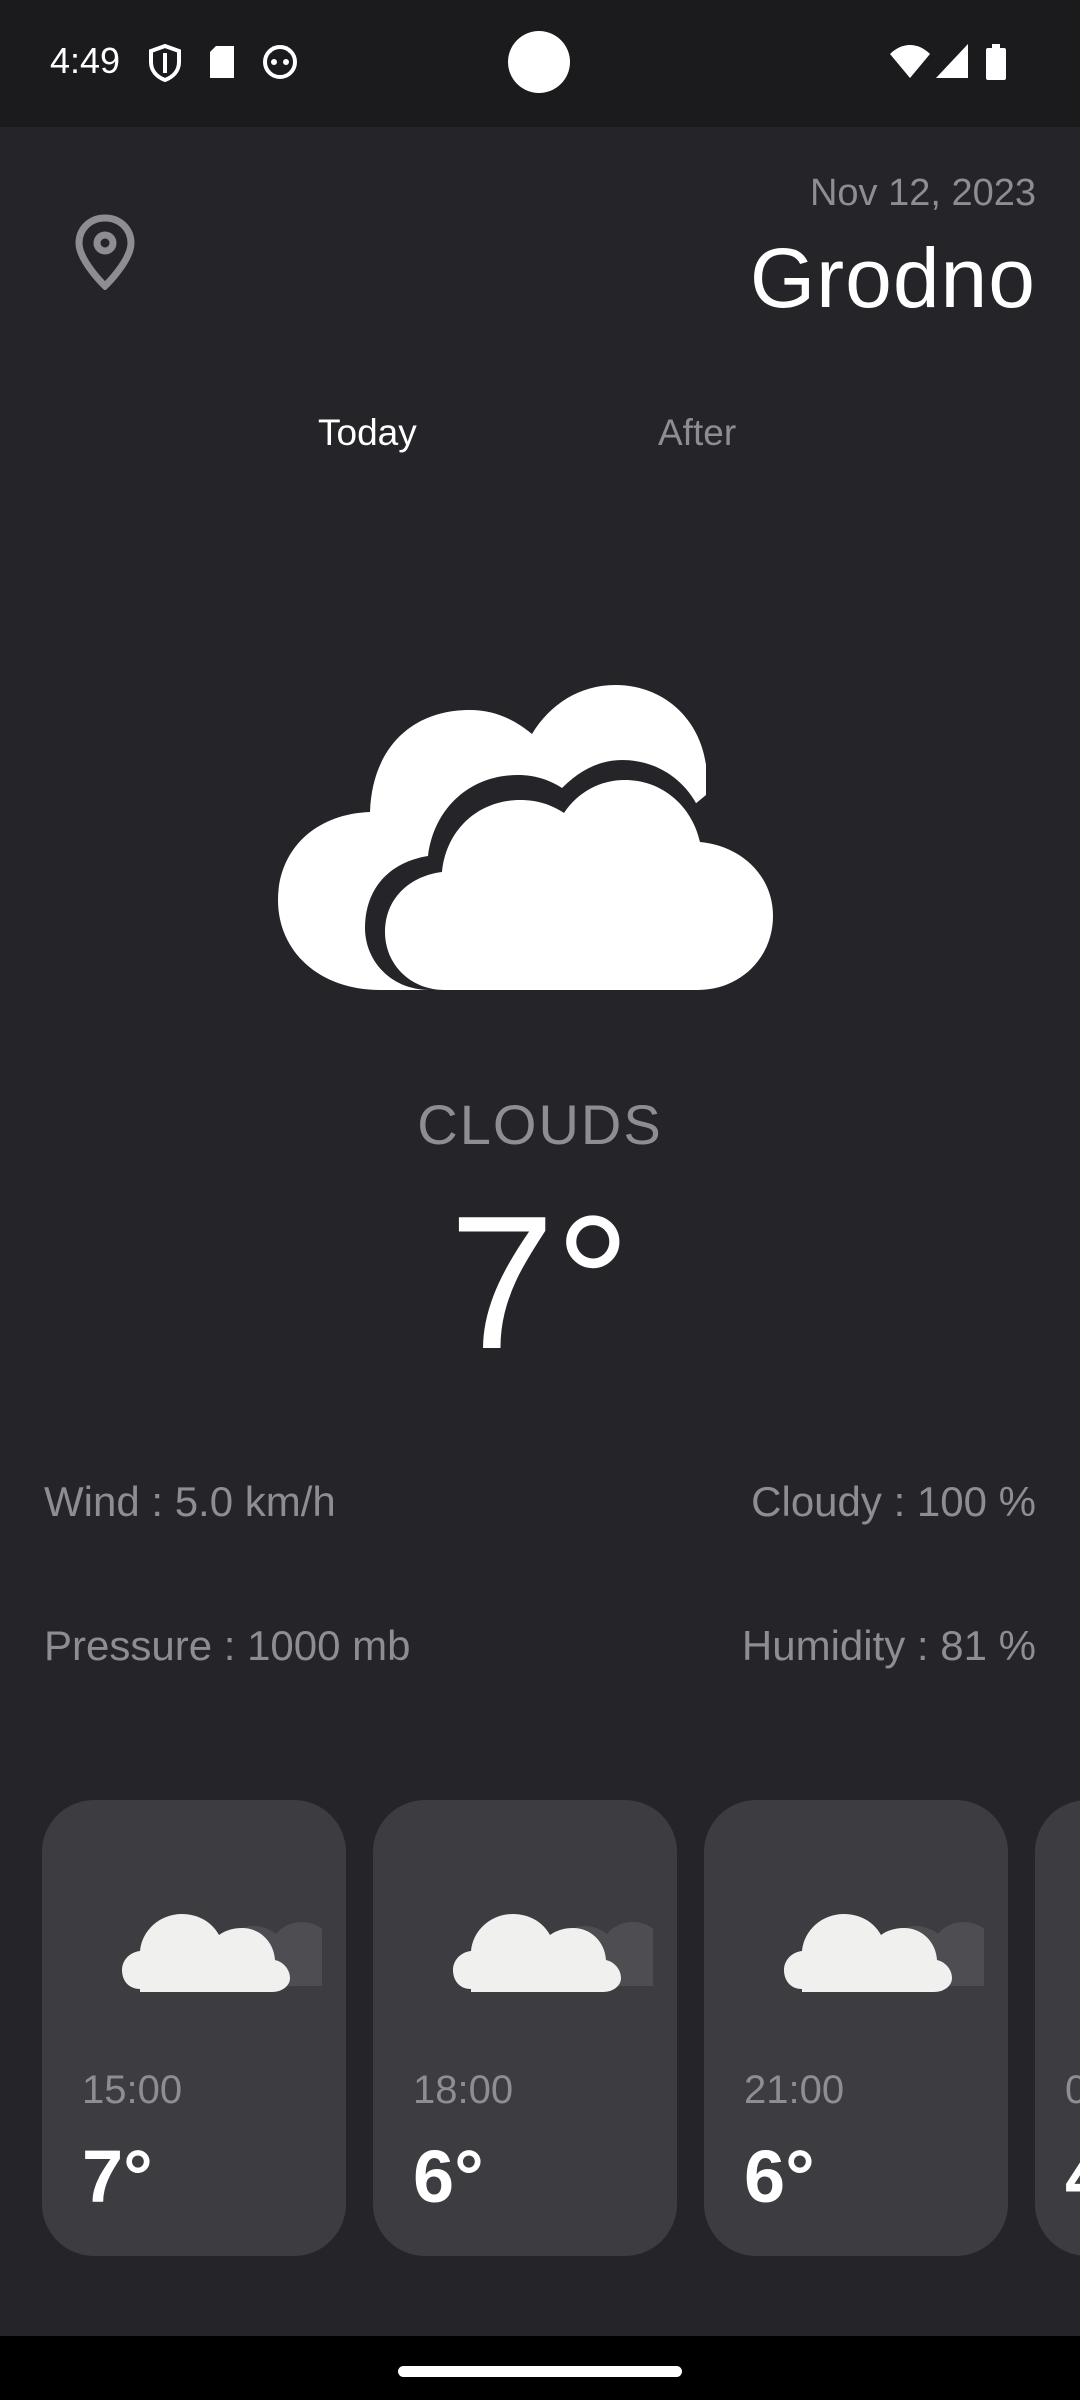 This screenshot has width=1080, height=2400. Describe the element at coordinates (540, 1283) in the screenshot. I see `current-temperature: 7°` at that location.